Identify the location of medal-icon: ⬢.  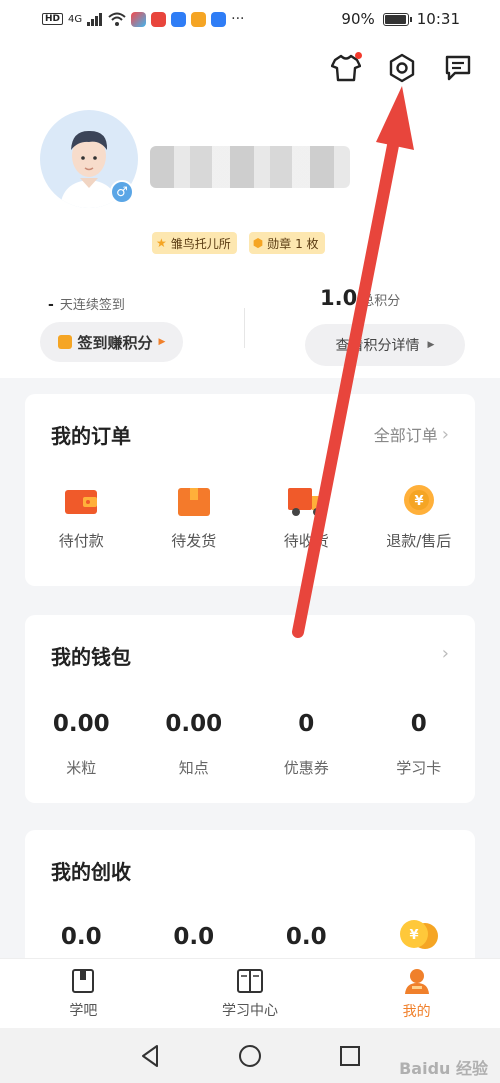
(258, 243).